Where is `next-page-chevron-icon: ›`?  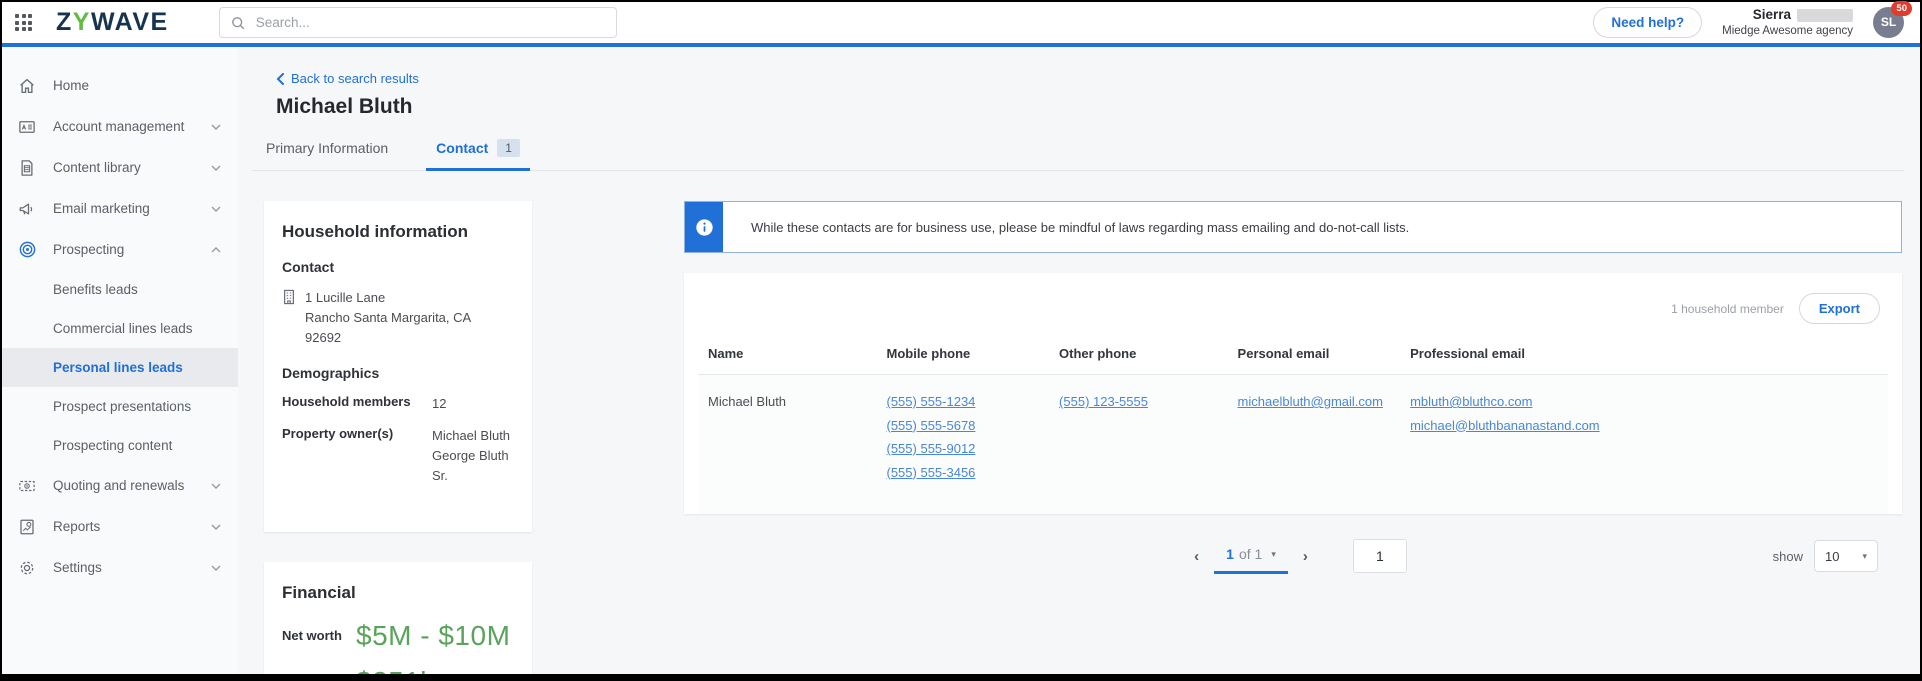 next-page-chevron-icon: › is located at coordinates (1305, 556).